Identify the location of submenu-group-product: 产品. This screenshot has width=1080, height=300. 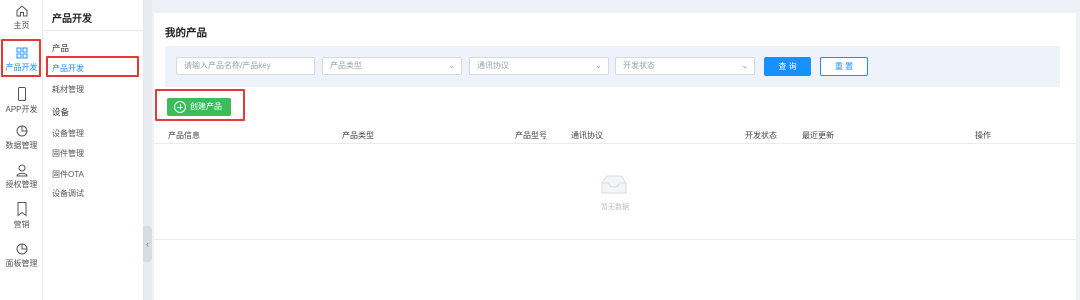
(61, 48).